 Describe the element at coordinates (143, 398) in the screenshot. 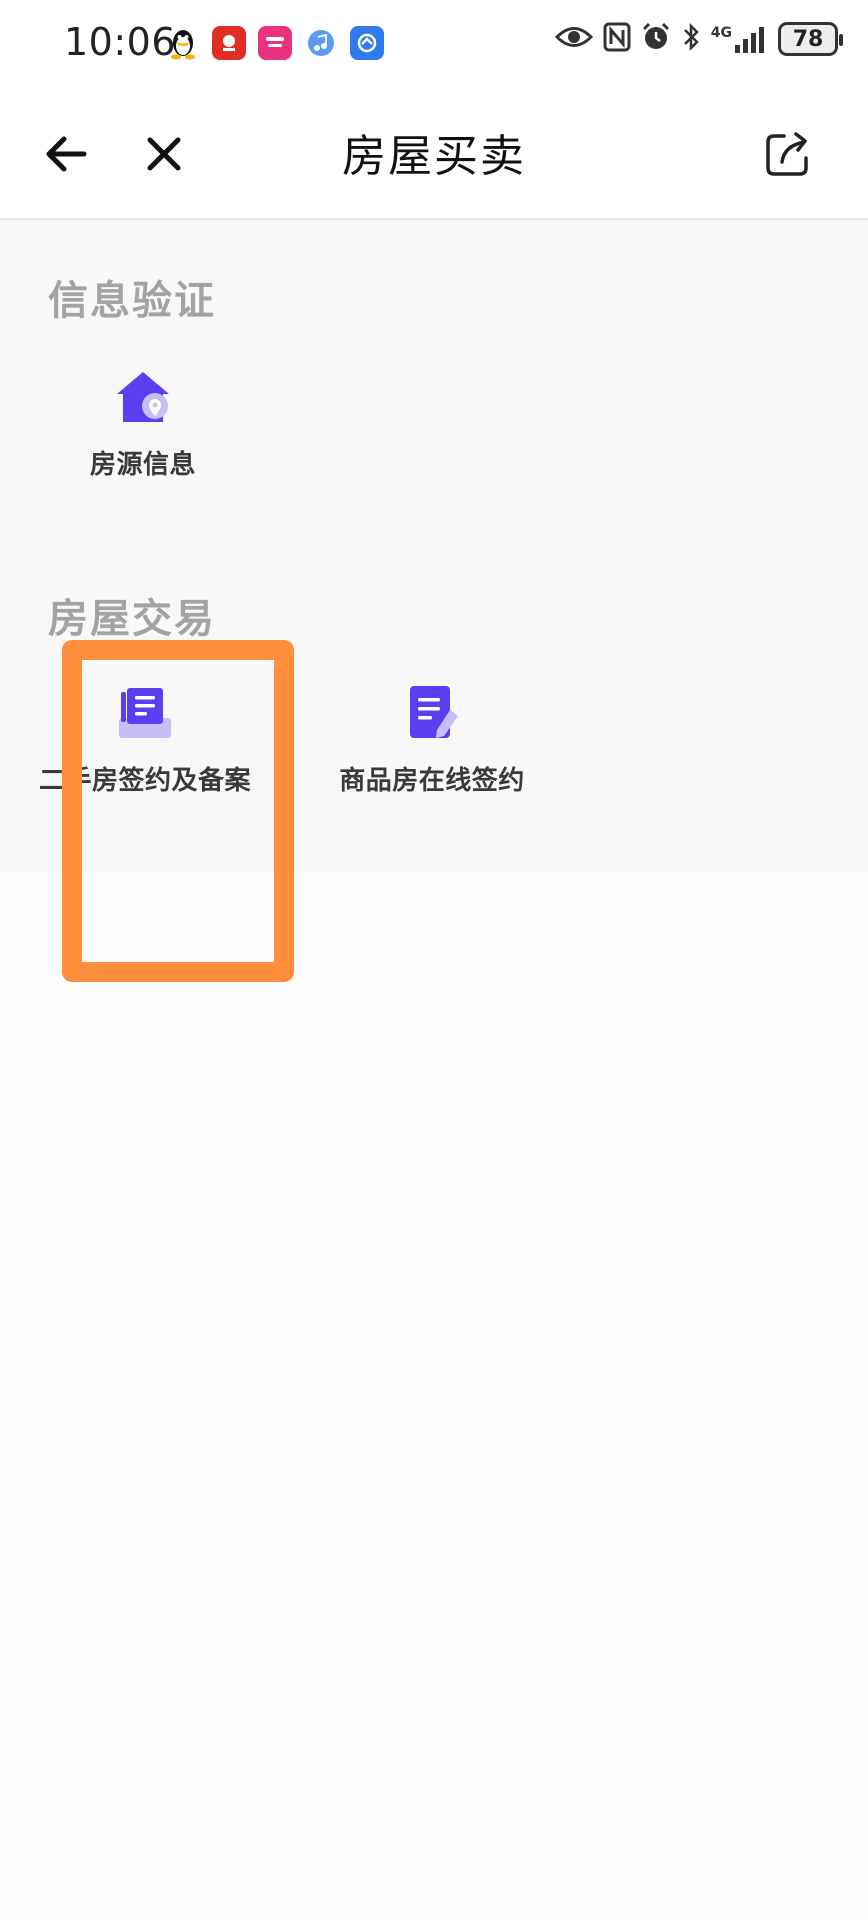

I see `house-location-icon` at that location.